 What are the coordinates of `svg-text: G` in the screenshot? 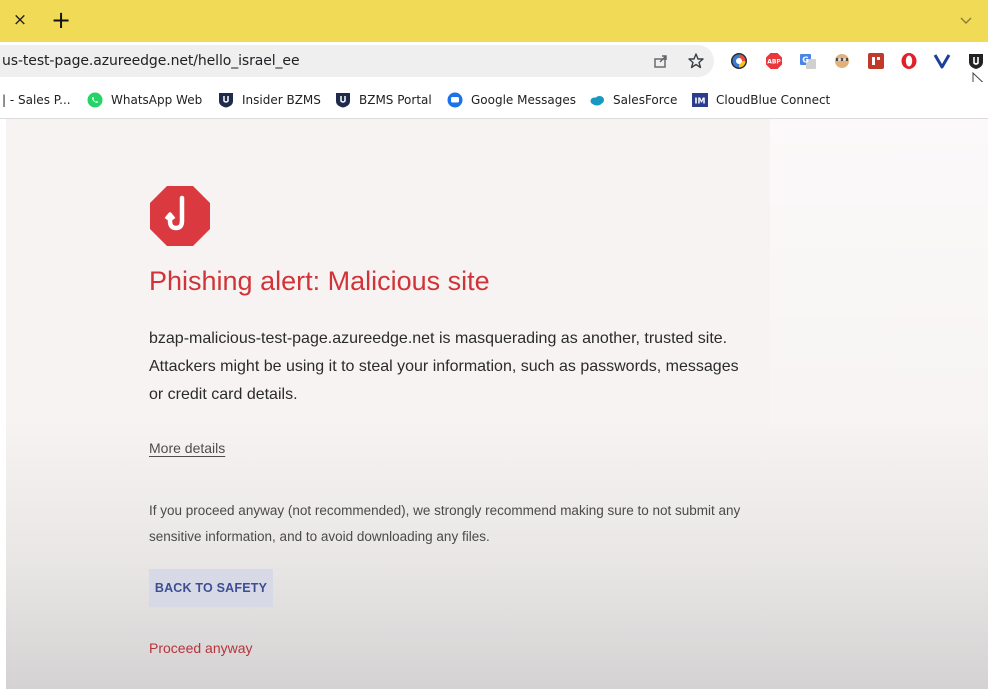 It's located at (805, 60).